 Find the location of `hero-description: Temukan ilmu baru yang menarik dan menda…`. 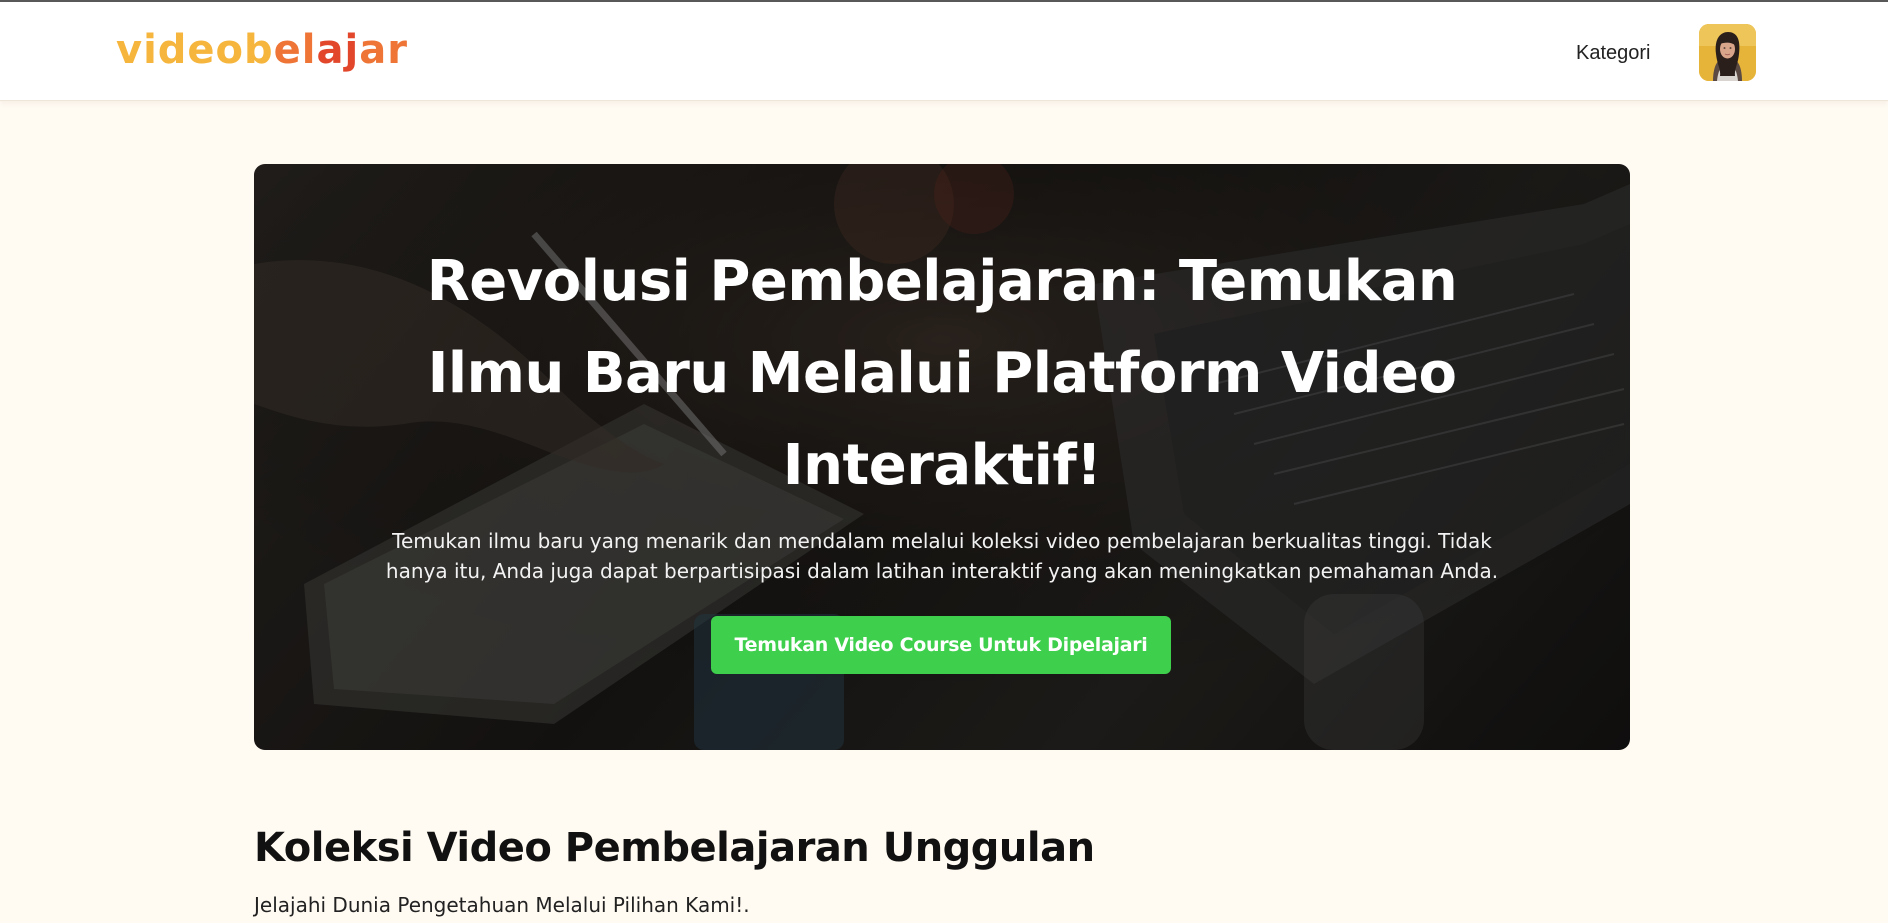

hero-description: Temukan ilmu baru yang menarik dan menda… is located at coordinates (942, 556).